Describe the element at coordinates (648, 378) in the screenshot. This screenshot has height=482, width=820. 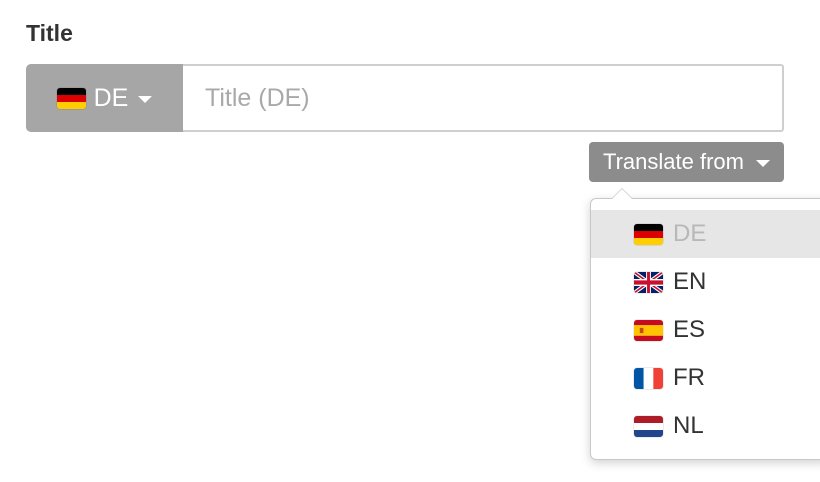
I see `fr-flag-icon` at that location.